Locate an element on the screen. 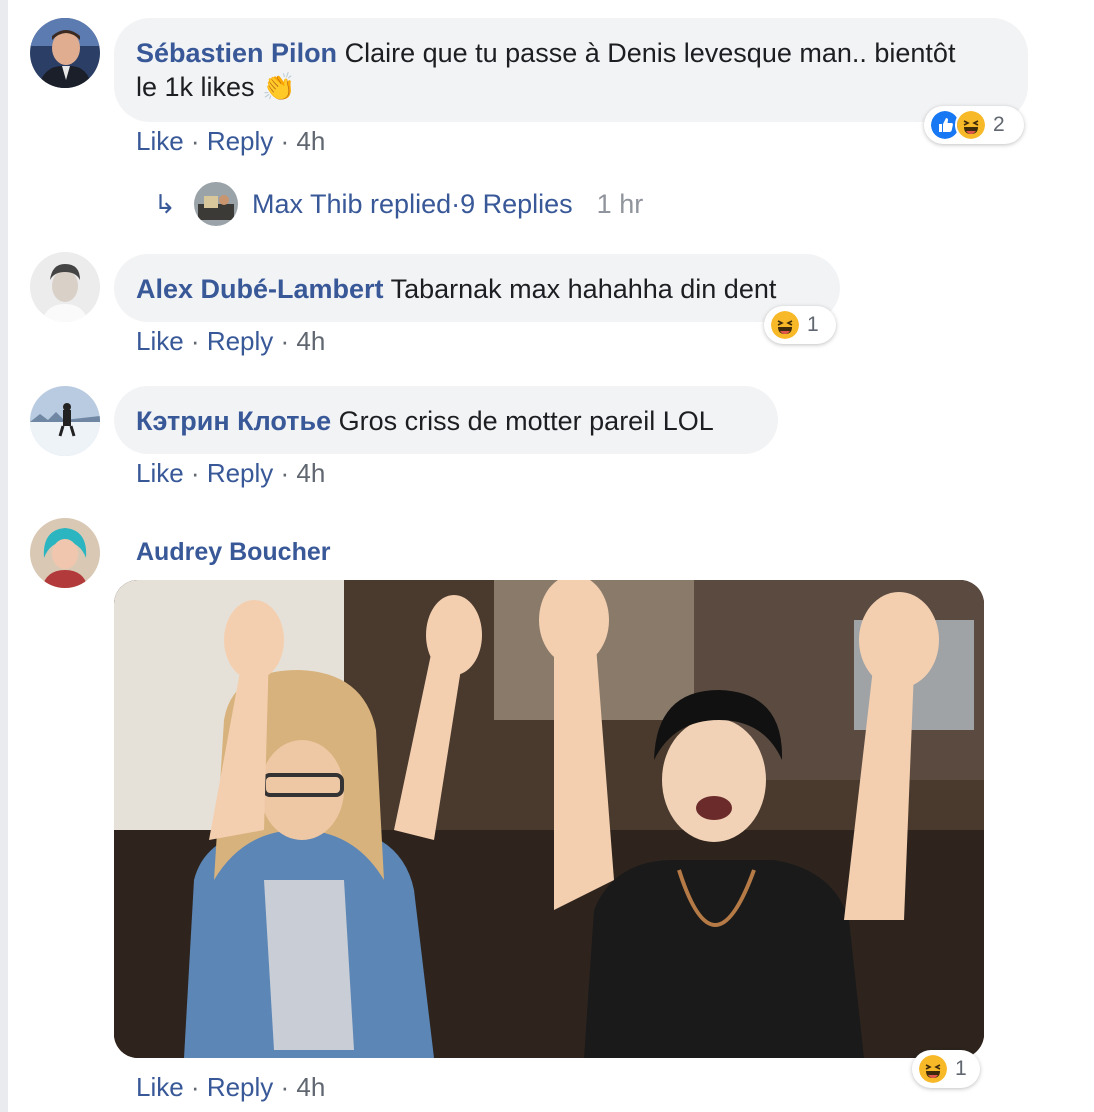 The width and height of the screenshot is (1094, 1112). comment-author: Alex Dubé-Lambert is located at coordinates (260, 289).